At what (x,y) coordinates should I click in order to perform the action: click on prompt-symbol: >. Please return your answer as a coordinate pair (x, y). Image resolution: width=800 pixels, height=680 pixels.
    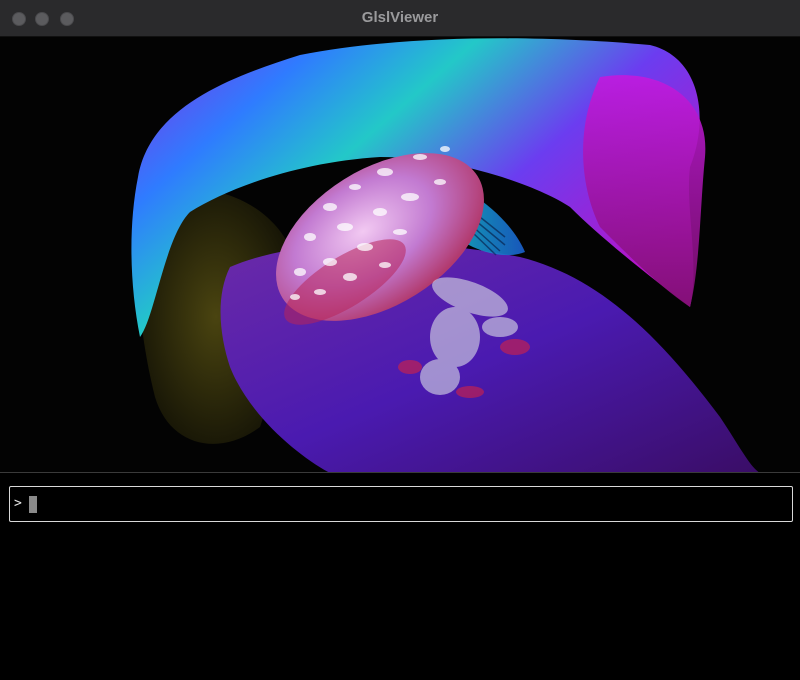
    Looking at the image, I should click on (18, 503).